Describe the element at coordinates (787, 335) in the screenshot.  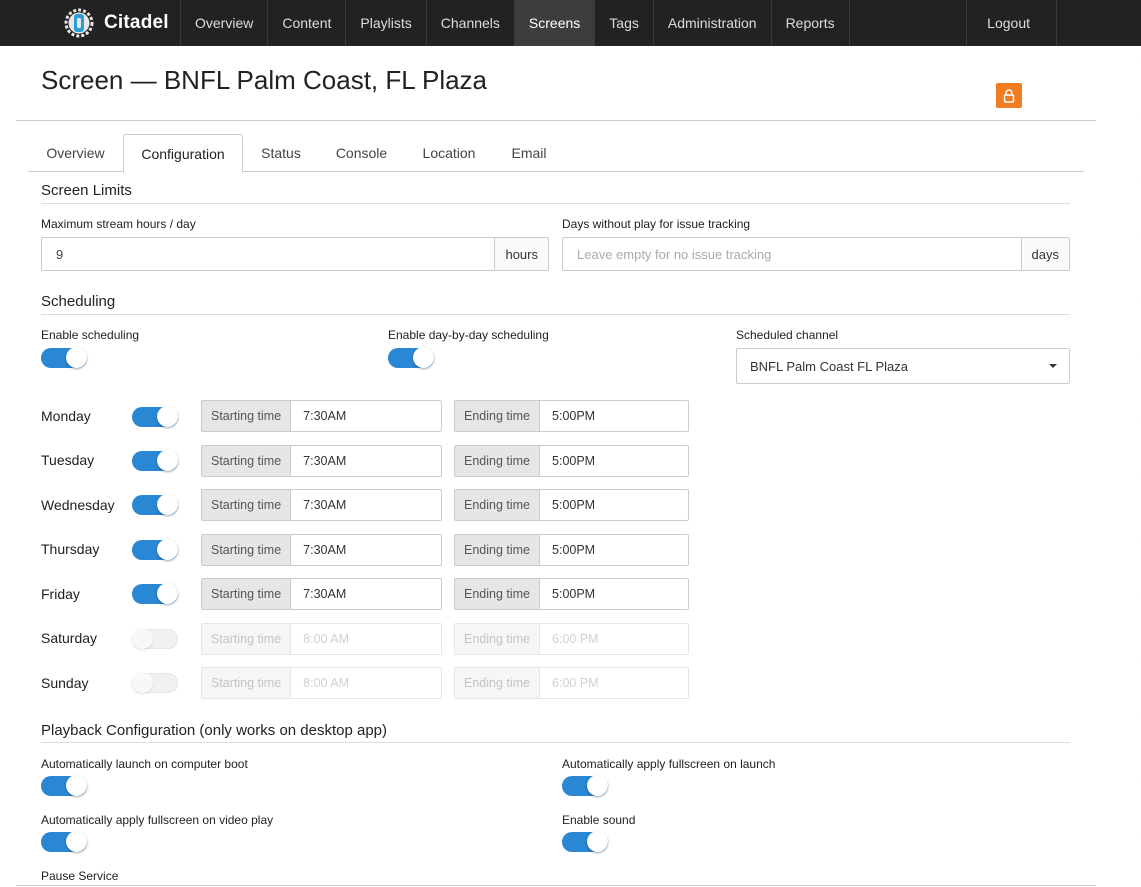
I see `scheduled-channel-label: Scheduled channel` at that location.